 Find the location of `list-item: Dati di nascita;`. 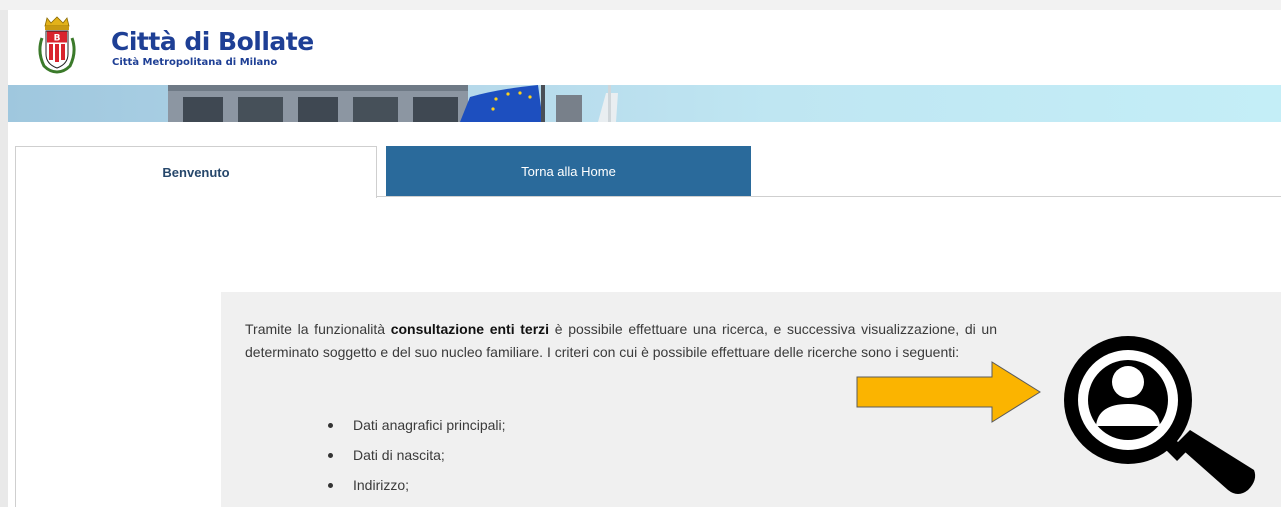

list-item: Dati di nascita; is located at coordinates (410, 455).